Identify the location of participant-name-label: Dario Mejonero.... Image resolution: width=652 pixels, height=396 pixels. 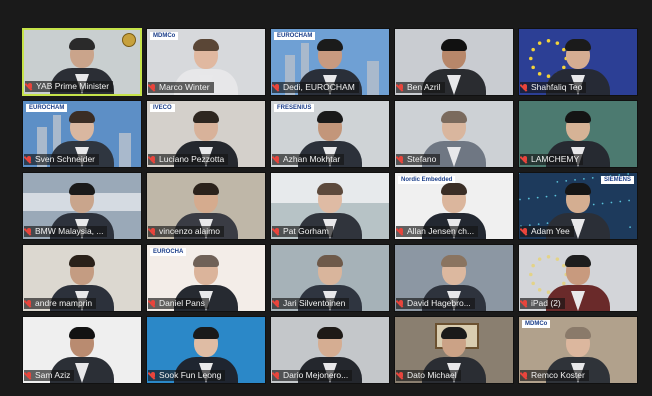
(312, 375).